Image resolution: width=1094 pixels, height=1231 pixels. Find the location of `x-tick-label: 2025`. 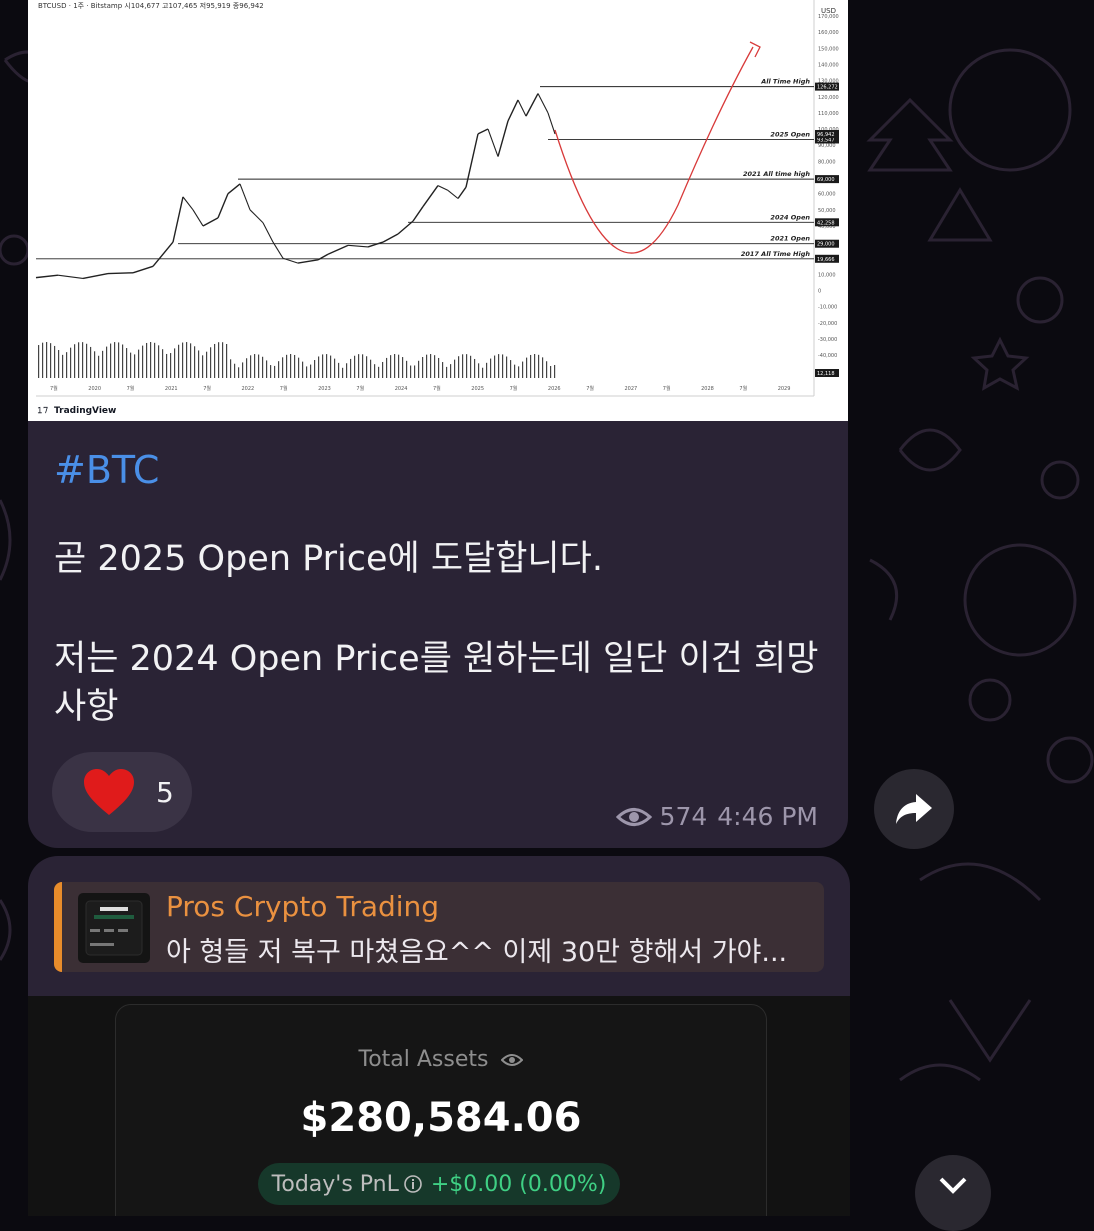

x-tick-label: 2025 is located at coordinates (477, 389).